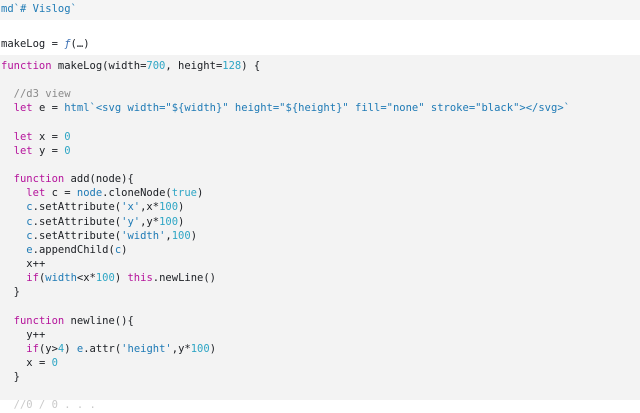 The width and height of the screenshot is (640, 413). What do you see at coordinates (7, 9) in the screenshot?
I see `md-tag: md` at bounding box center [7, 9].